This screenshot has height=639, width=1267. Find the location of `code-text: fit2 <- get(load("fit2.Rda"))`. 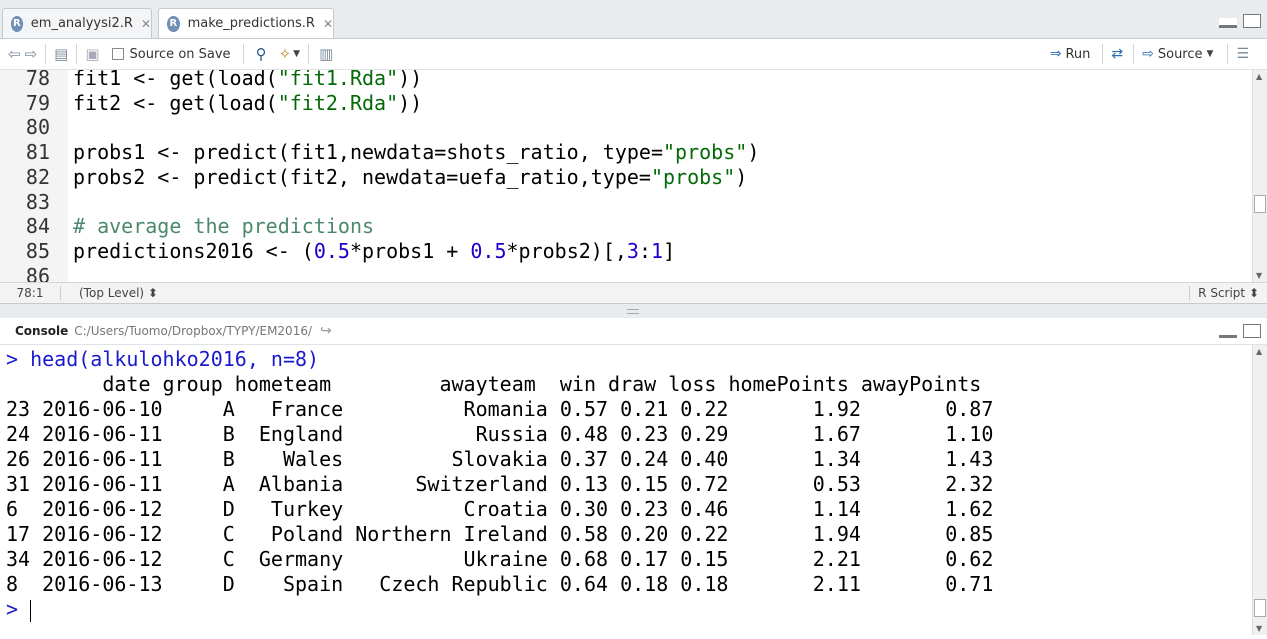

code-text: fit2 <- get(load("fit2.Rda")) is located at coordinates (247, 103).